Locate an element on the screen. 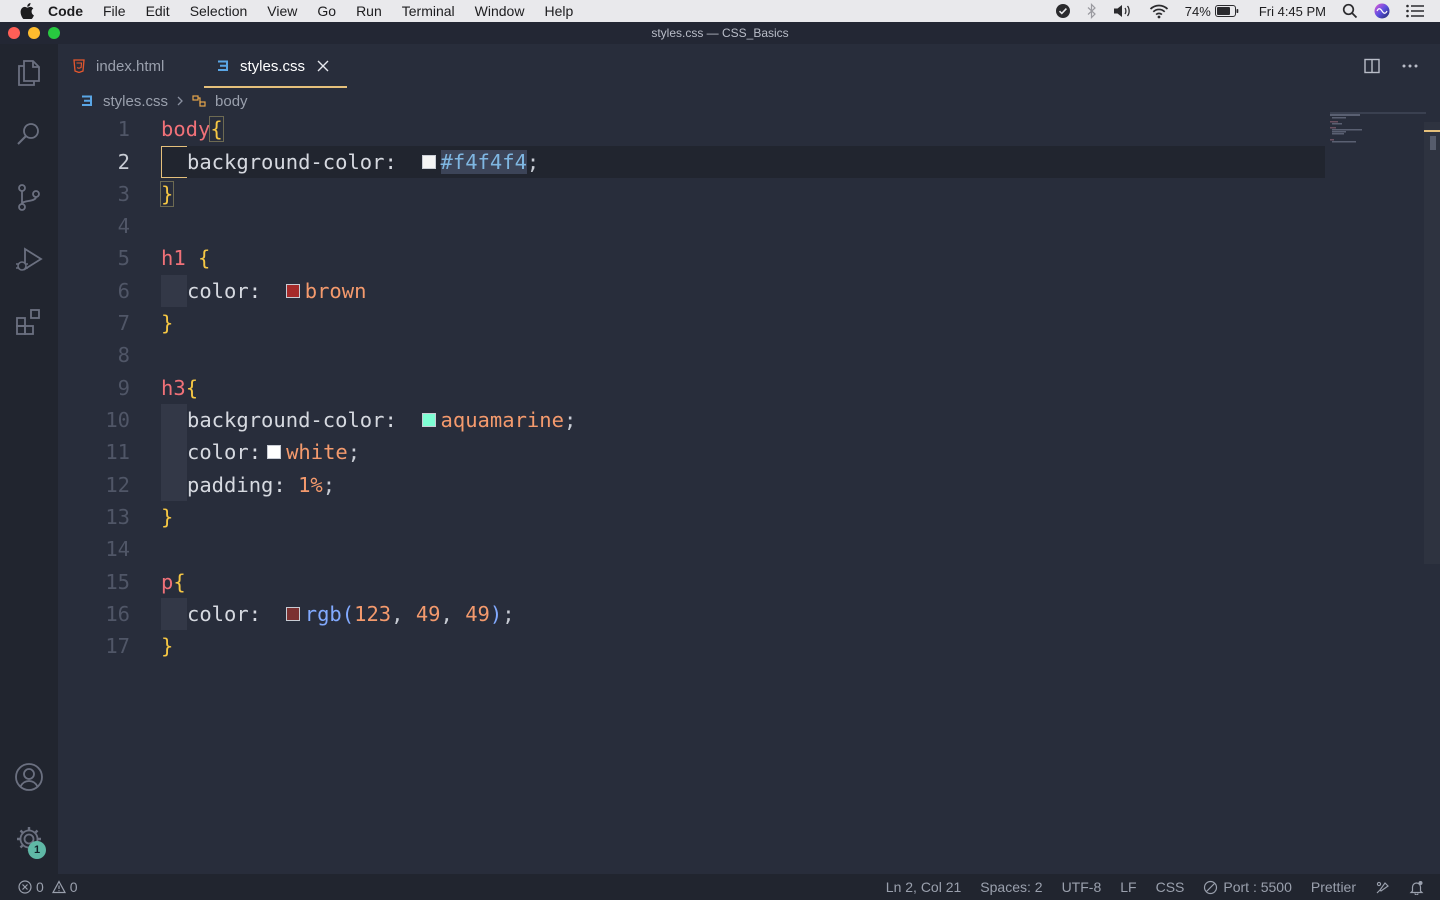  line-content: background-color: #f4f4f4; is located at coordinates (363, 162).